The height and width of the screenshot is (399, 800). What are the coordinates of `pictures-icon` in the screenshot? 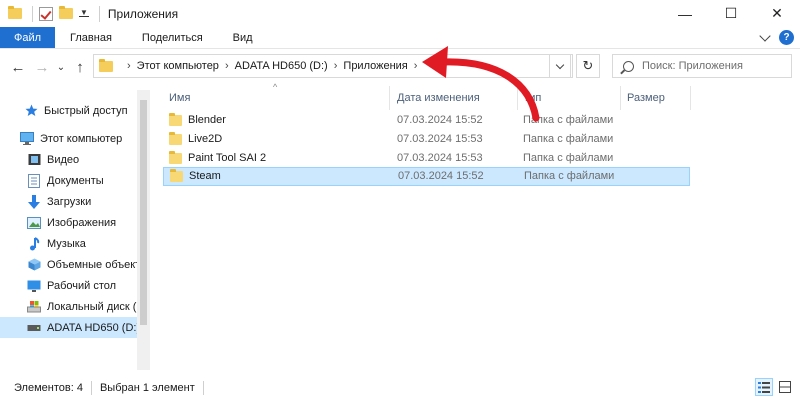 It's located at (34, 223).